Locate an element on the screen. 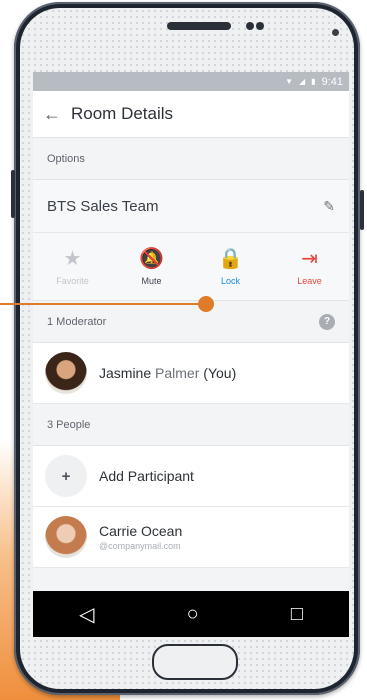 This screenshot has height=700, width=367. moderator-first-name: Jasmine is located at coordinates (125, 373).